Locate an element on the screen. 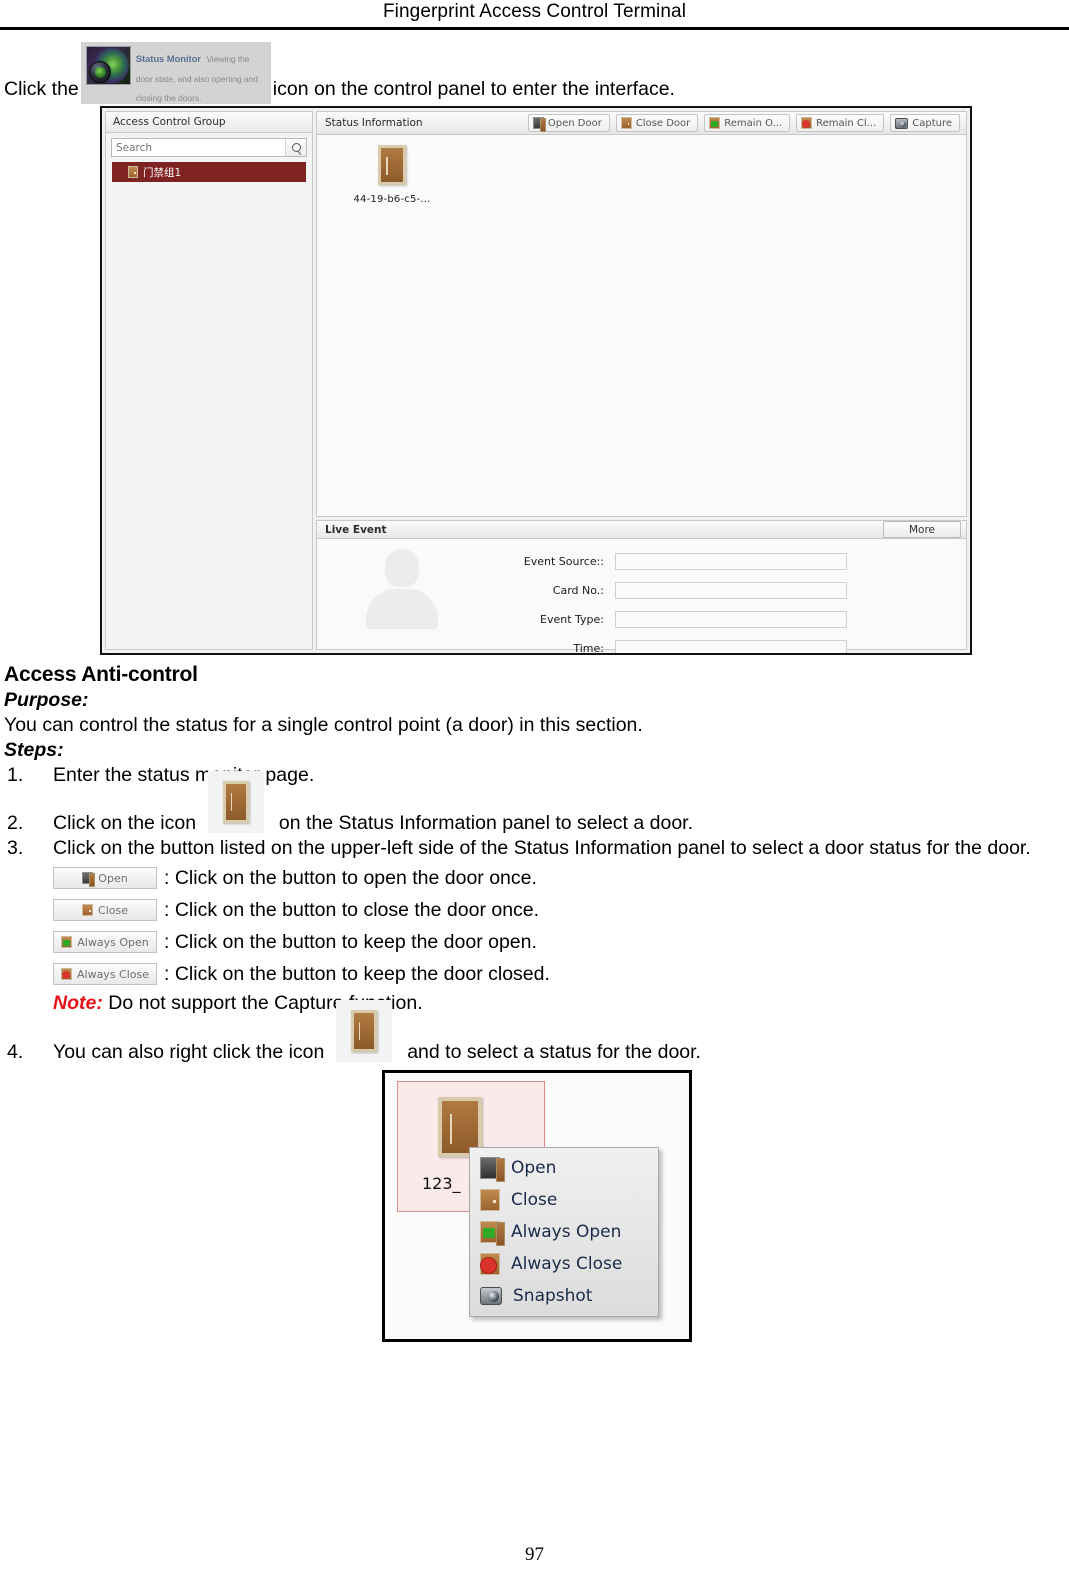 This screenshot has width=1069, height=1572. always-close-button-image: Always Close is located at coordinates (105, 974).